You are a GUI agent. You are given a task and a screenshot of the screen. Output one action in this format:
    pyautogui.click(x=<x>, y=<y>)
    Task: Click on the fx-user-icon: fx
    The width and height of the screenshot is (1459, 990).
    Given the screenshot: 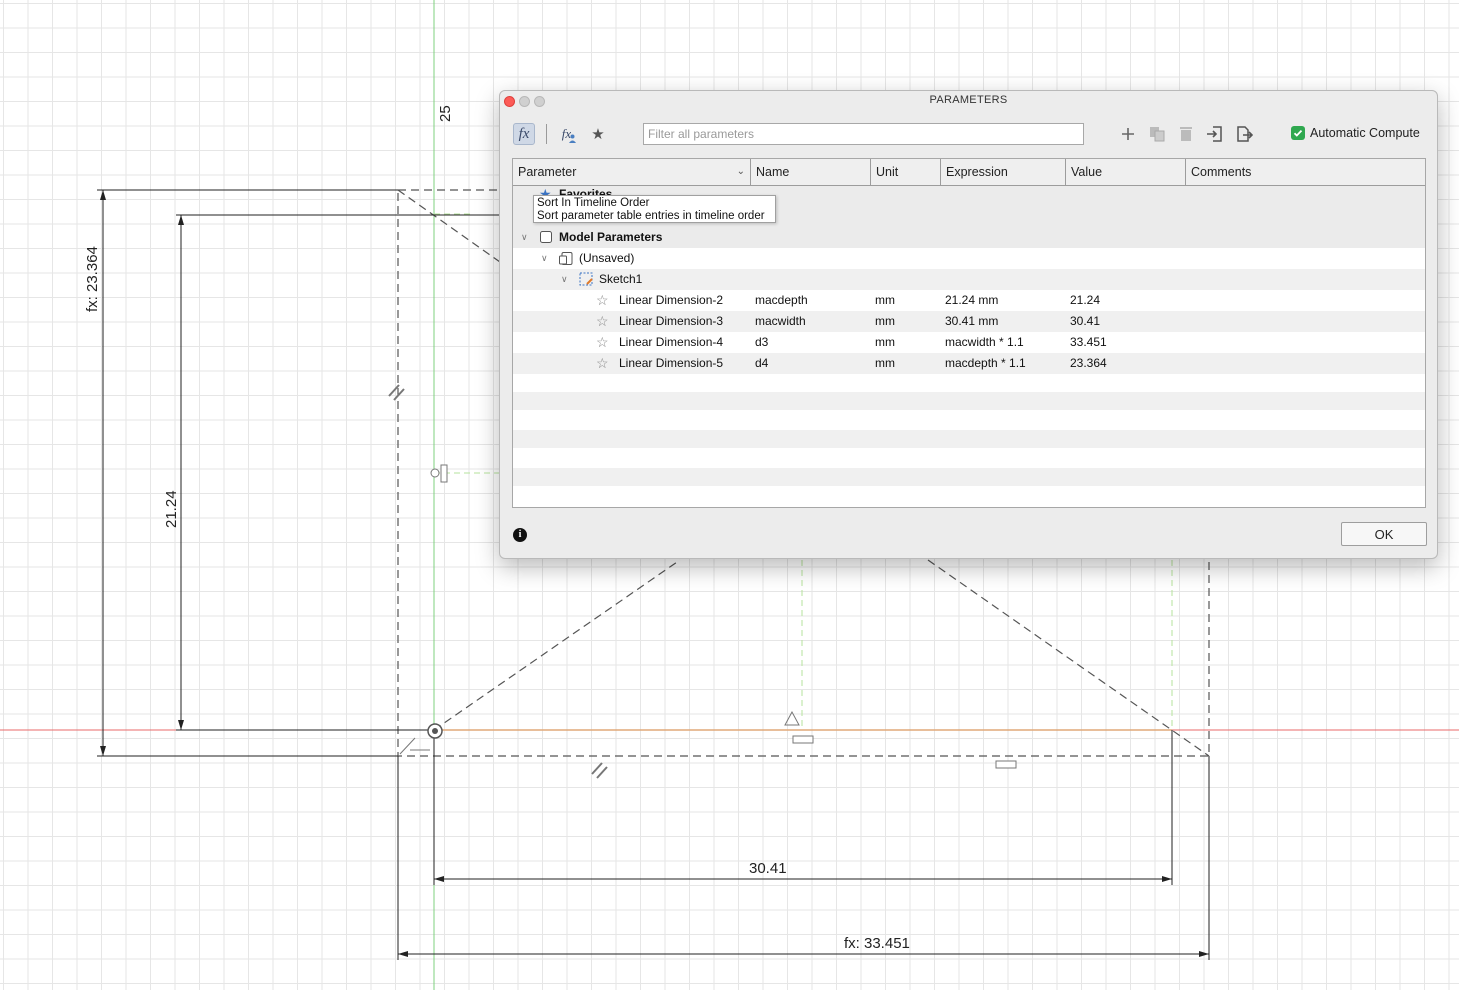 What is the action you would take?
    pyautogui.click(x=569, y=134)
    